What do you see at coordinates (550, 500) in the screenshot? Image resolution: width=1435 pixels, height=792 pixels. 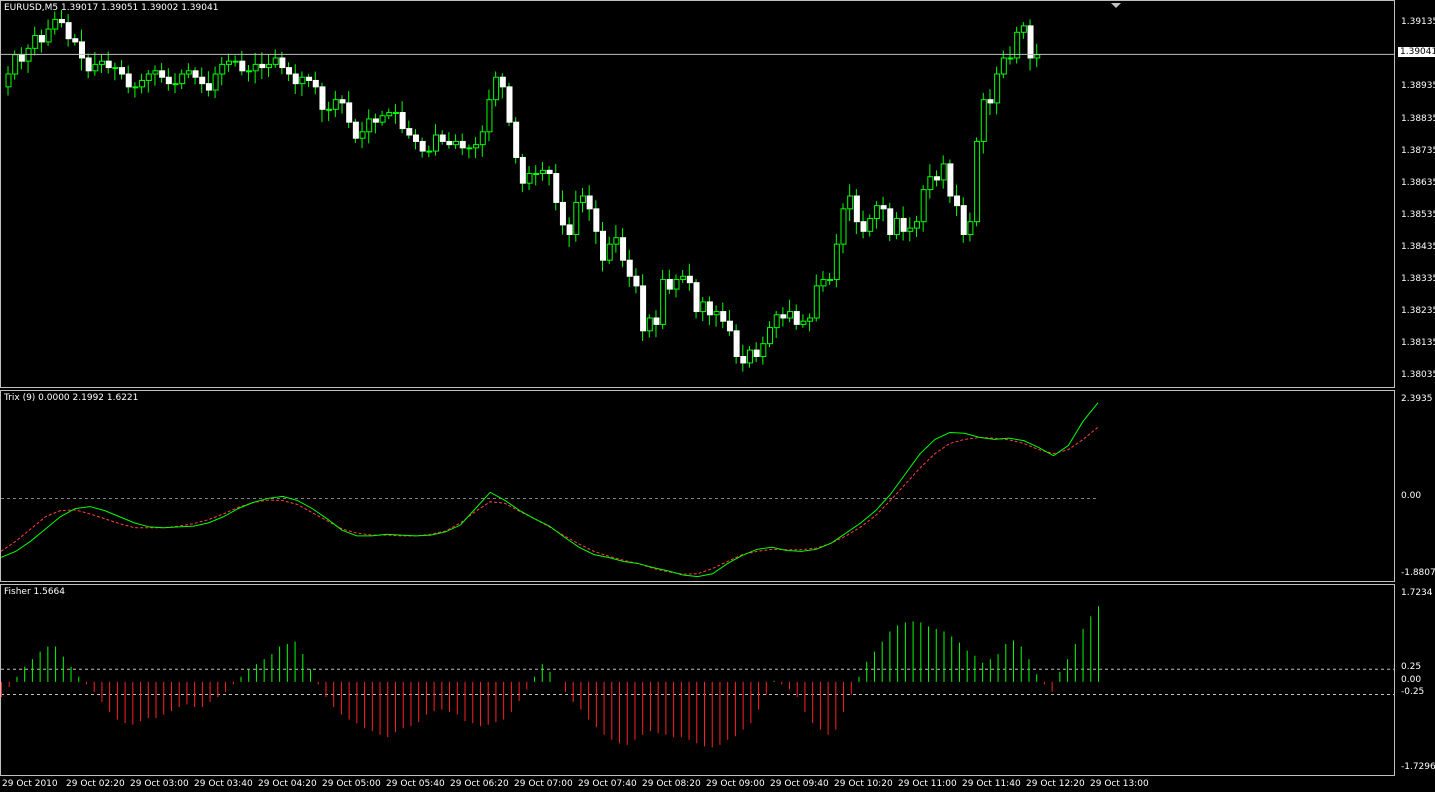 I see `trix-signal-line` at bounding box center [550, 500].